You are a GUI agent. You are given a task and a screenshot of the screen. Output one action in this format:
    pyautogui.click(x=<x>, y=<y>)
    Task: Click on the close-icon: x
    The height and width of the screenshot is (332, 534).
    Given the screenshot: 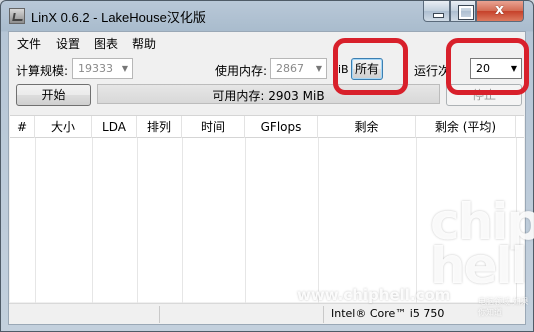 What is the action you would take?
    pyautogui.click(x=500, y=10)
    